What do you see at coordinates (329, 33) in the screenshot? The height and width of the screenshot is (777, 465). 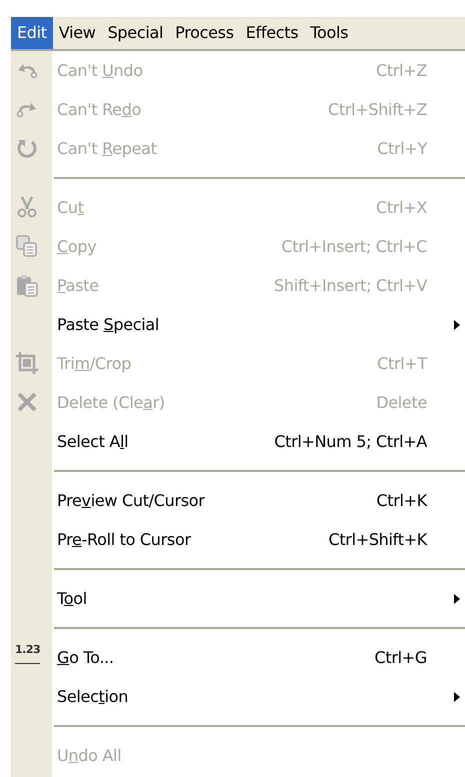 I see `menu-title: Tools` at bounding box center [329, 33].